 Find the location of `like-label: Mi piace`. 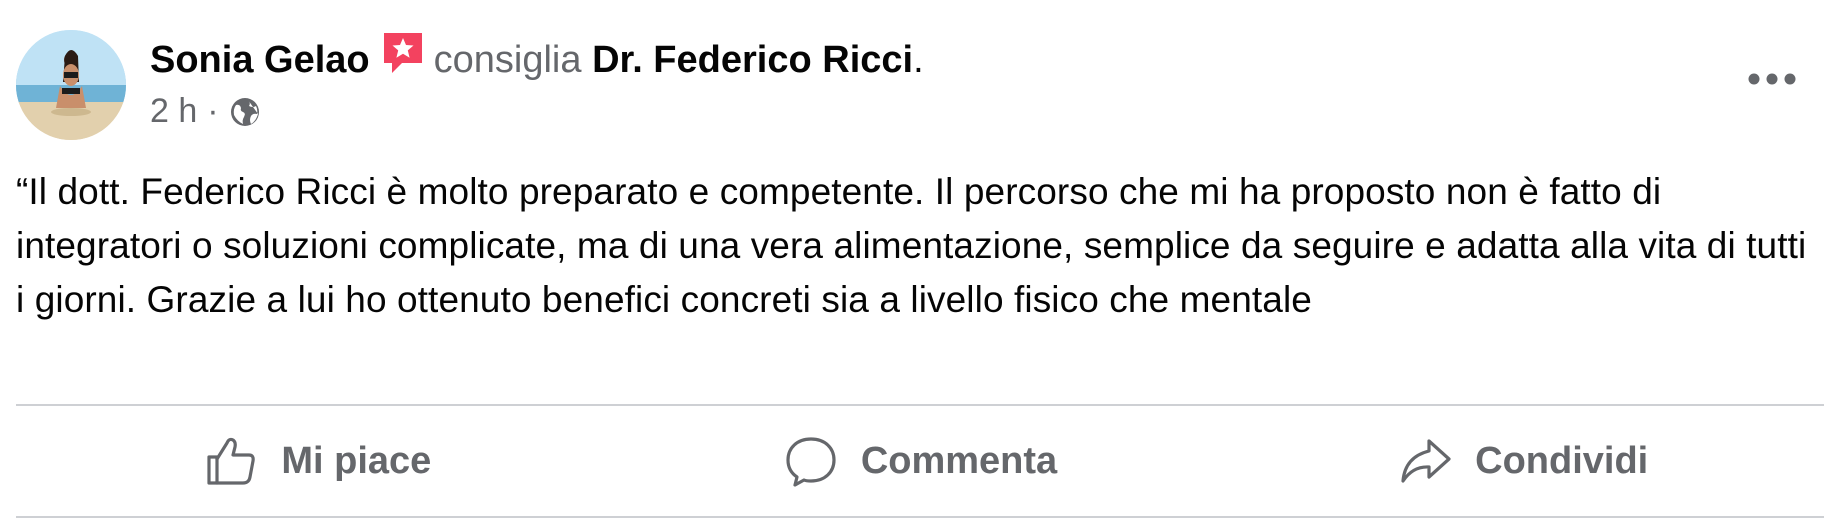

like-label: Mi piace is located at coordinates (356, 460).